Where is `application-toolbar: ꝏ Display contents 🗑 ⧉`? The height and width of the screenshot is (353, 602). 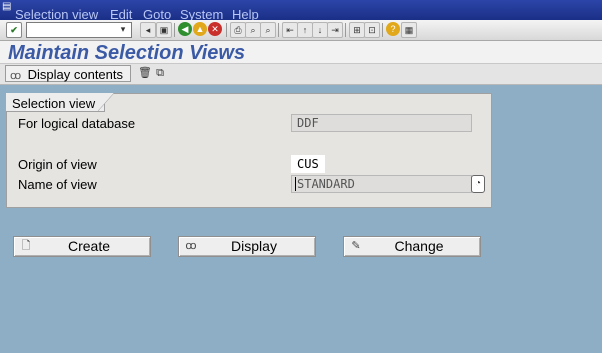 application-toolbar: ꝏ Display contents 🗑 ⧉ is located at coordinates (301, 74).